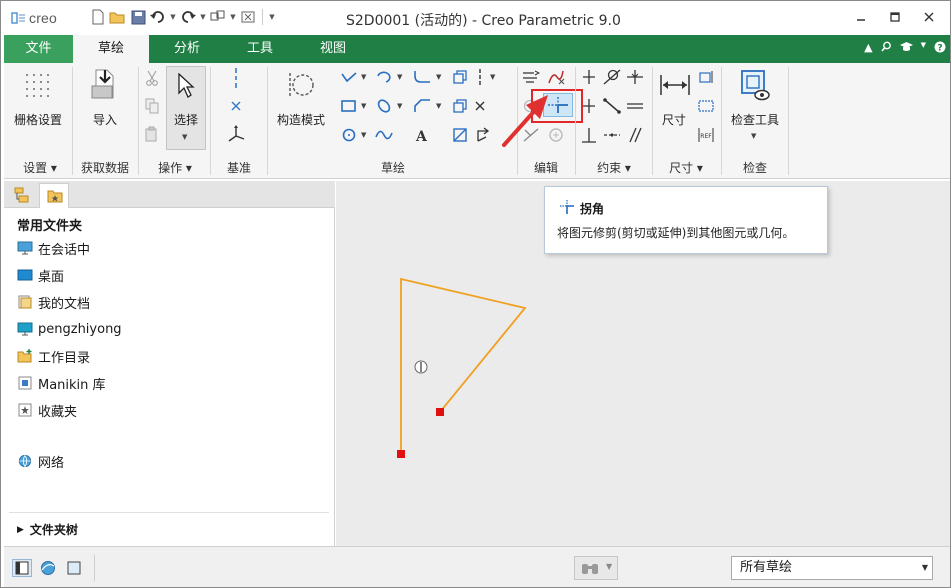  Describe the element at coordinates (612, 106) in the screenshot. I see `coincident-constraint-icon` at that location.